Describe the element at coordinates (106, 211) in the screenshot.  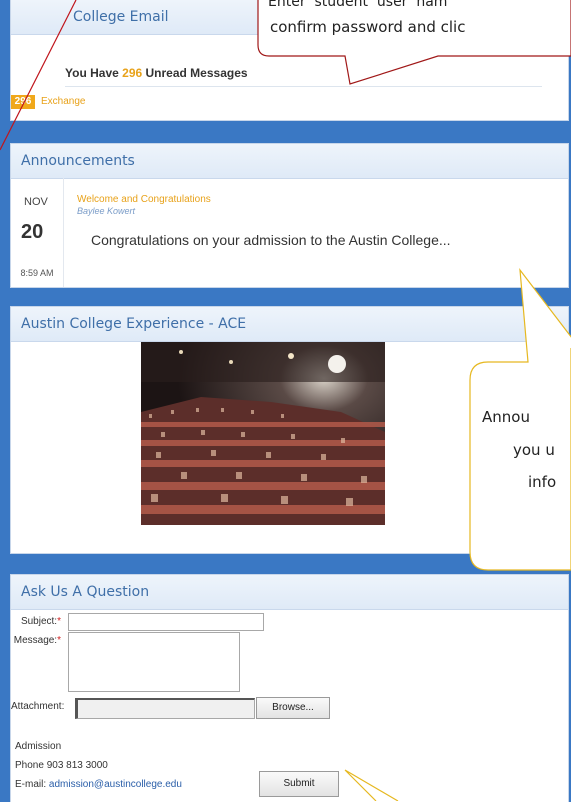
I see `announcement-author: Baylee Kowert` at that location.